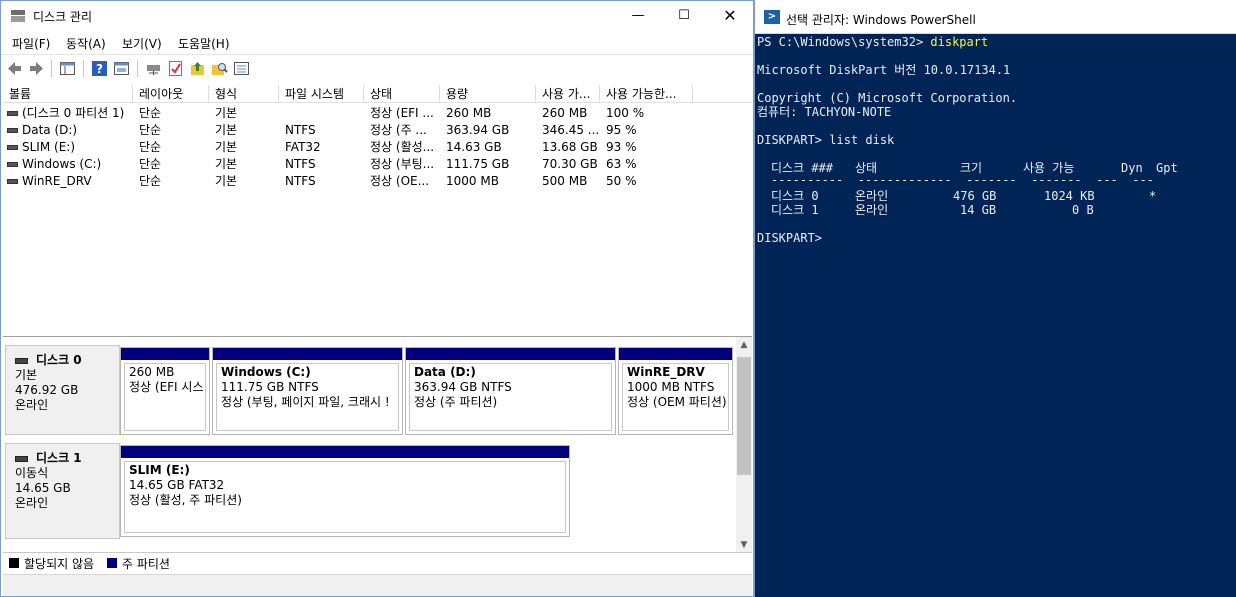  What do you see at coordinates (305, 402) in the screenshot?
I see `partition-status: 정상 (부팅, 페이지 파일, 크래시 !` at bounding box center [305, 402].